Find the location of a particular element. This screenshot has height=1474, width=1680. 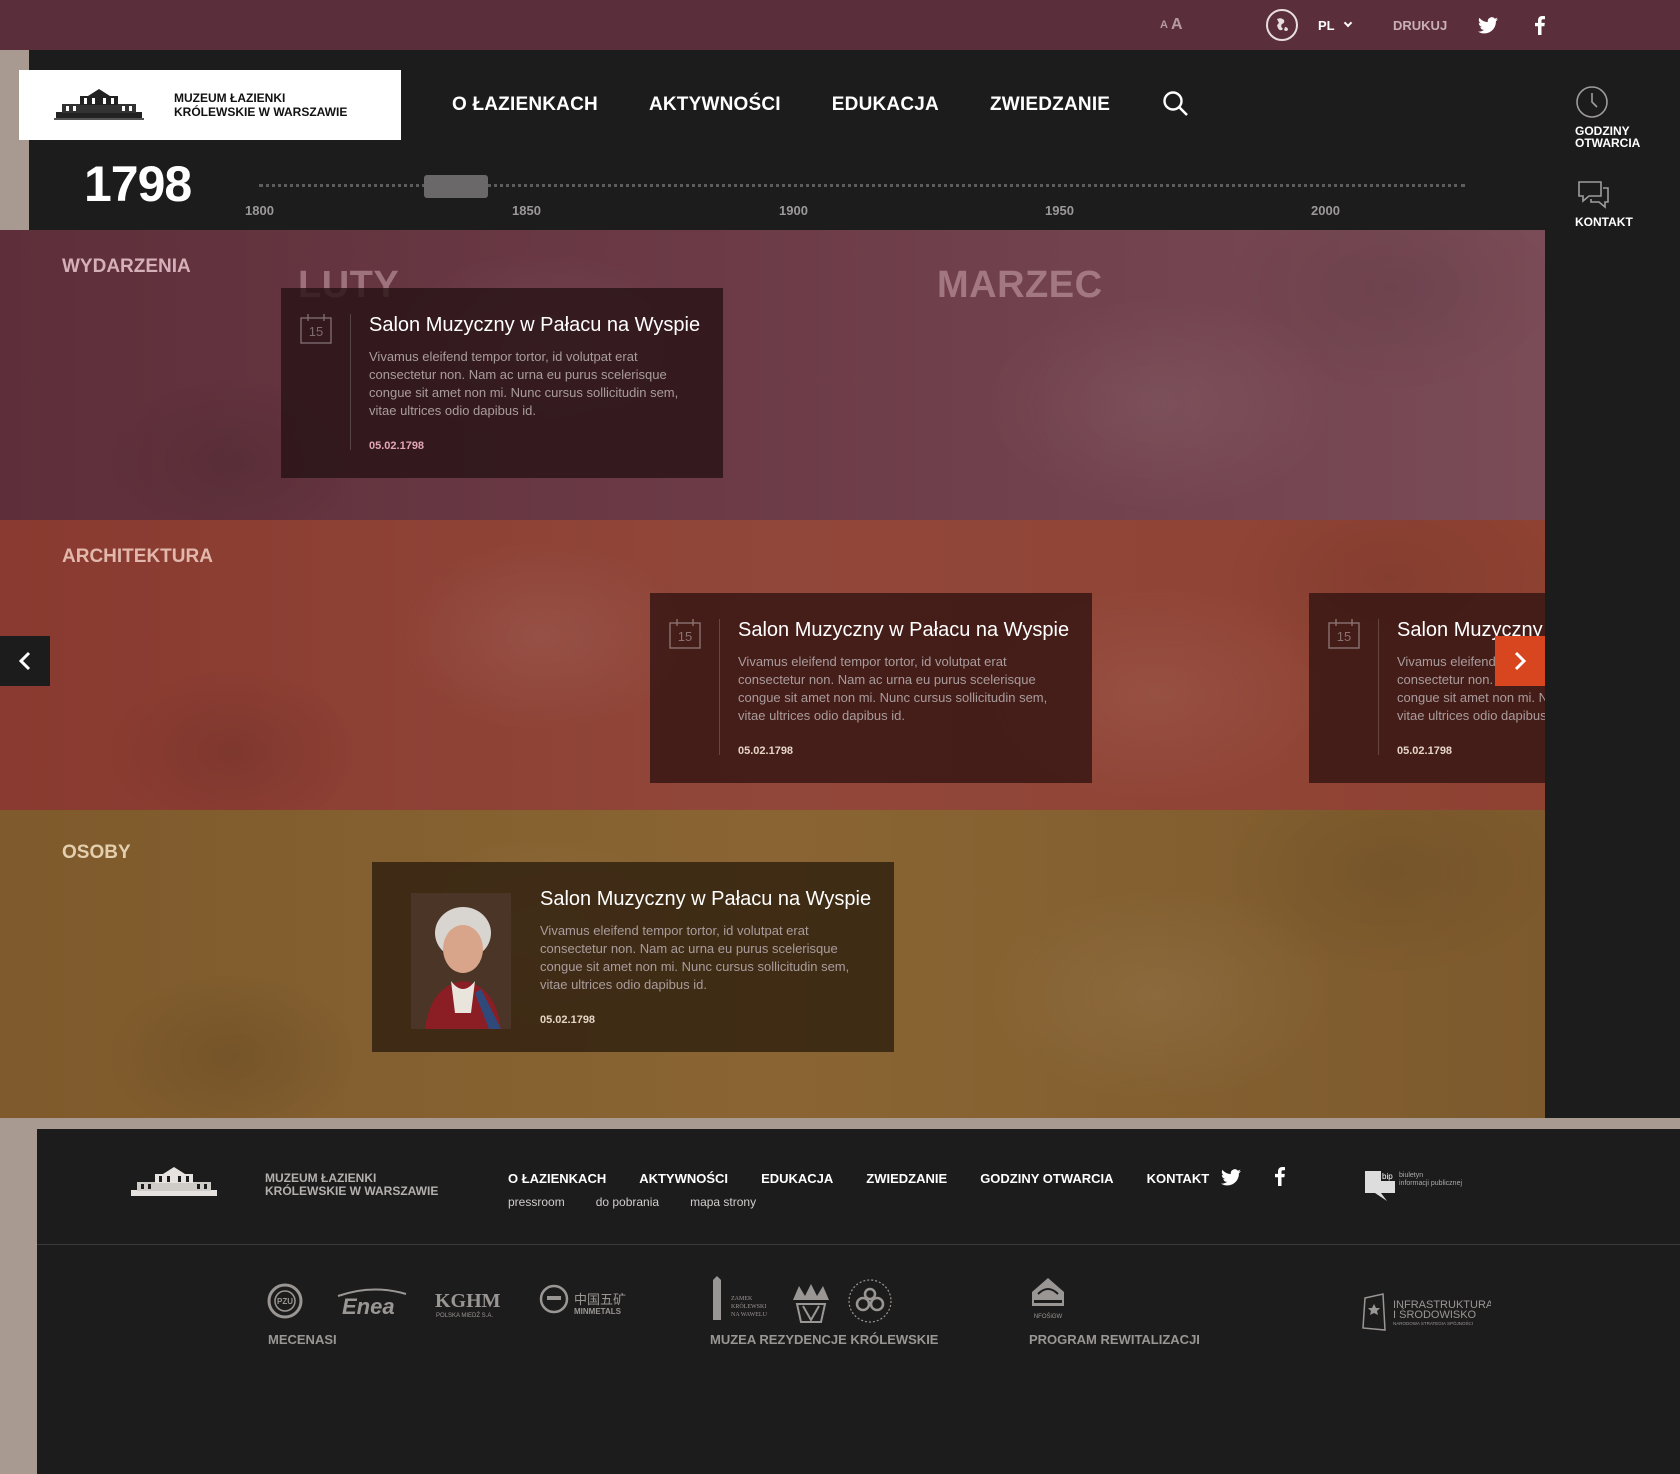

side-panel: GODZINY OTWARCIA KONTAKT is located at coordinates (1612, 584).